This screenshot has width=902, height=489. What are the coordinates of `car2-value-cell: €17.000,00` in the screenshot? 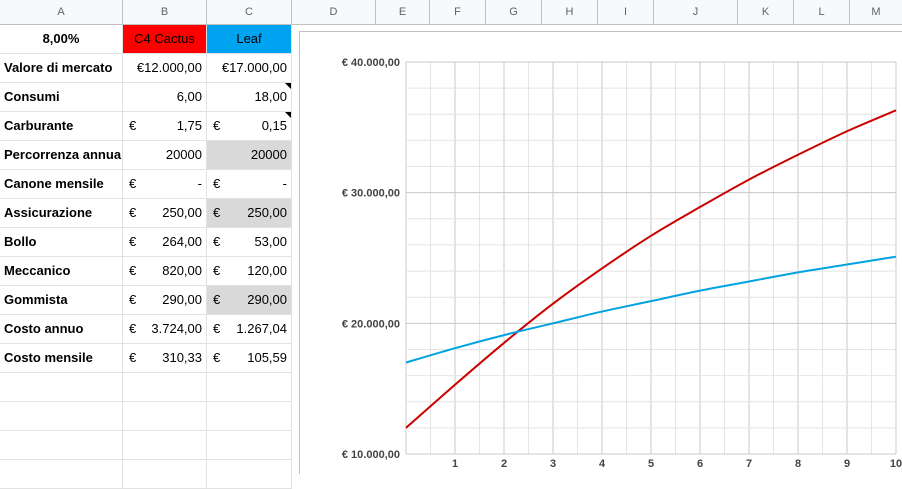 It's located at (249, 68).